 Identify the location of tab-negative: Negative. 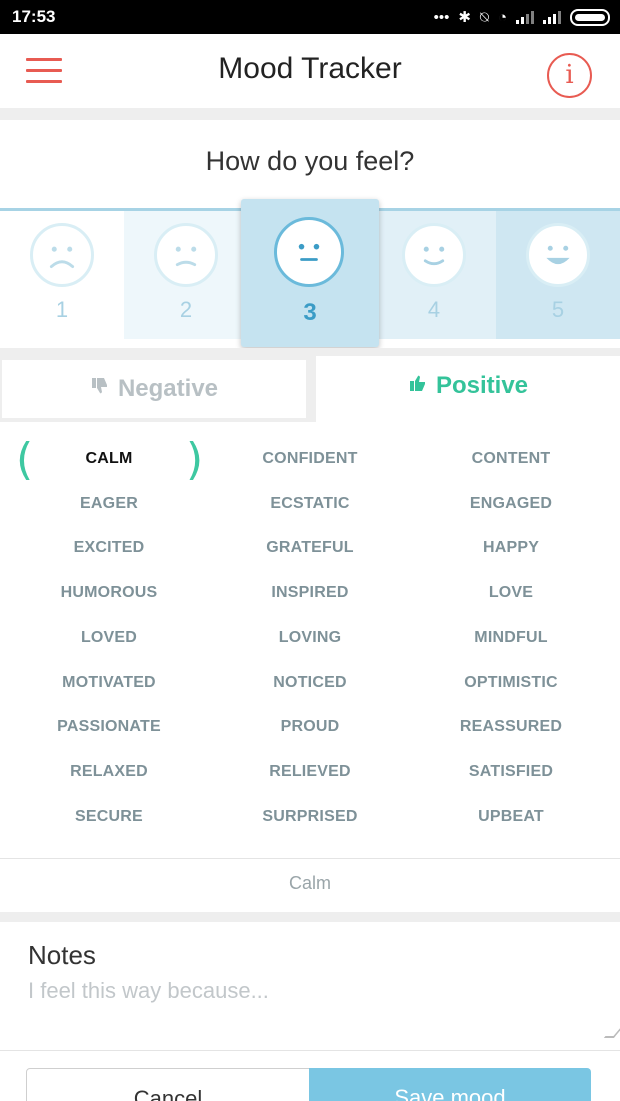
(154, 389).